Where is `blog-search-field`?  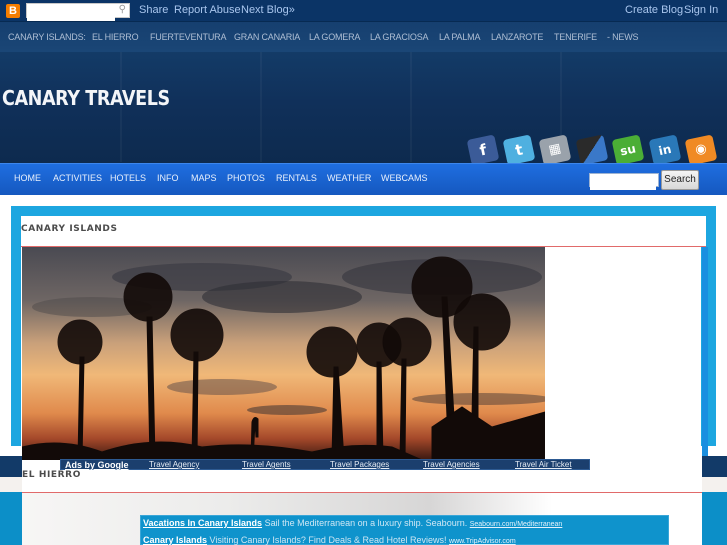
blog-search-field is located at coordinates (624, 181).